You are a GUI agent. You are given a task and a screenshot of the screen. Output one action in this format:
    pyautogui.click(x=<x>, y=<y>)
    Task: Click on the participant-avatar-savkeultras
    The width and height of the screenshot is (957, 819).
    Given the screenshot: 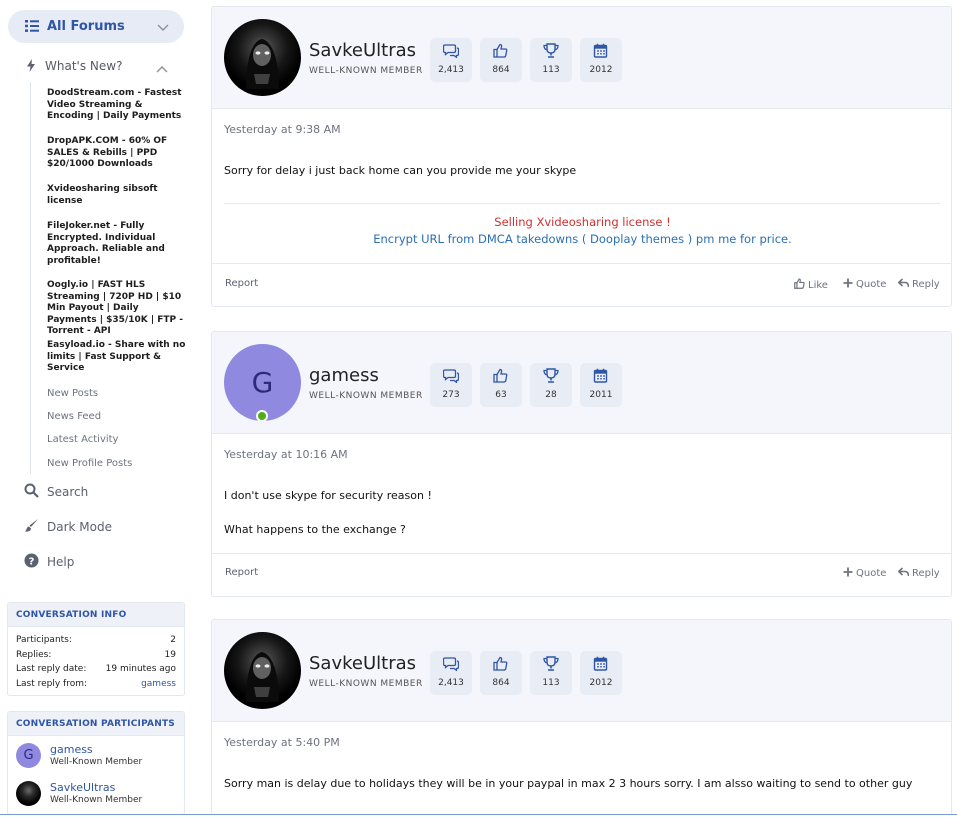 What is the action you would take?
    pyautogui.click(x=28, y=793)
    